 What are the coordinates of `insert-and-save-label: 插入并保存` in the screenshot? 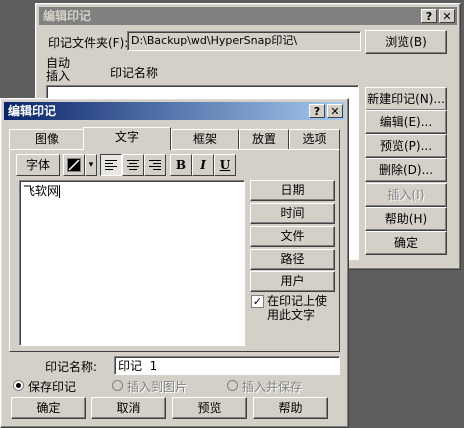 It's located at (272, 386).